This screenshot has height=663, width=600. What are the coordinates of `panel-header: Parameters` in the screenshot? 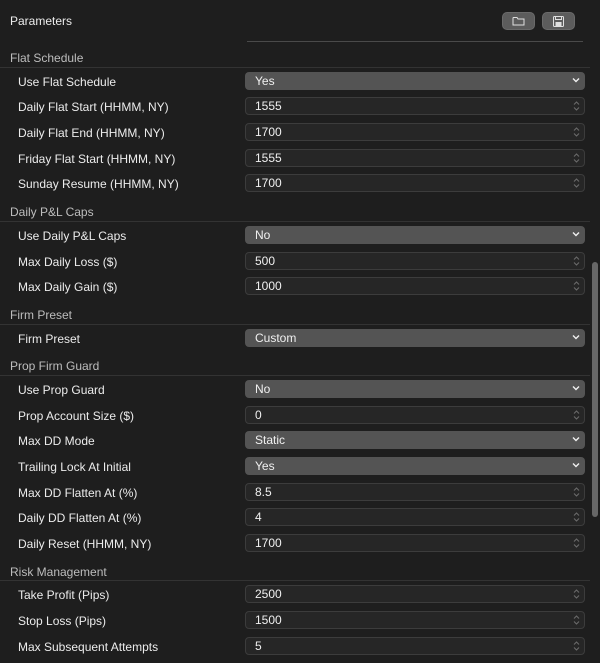 It's located at (300, 21).